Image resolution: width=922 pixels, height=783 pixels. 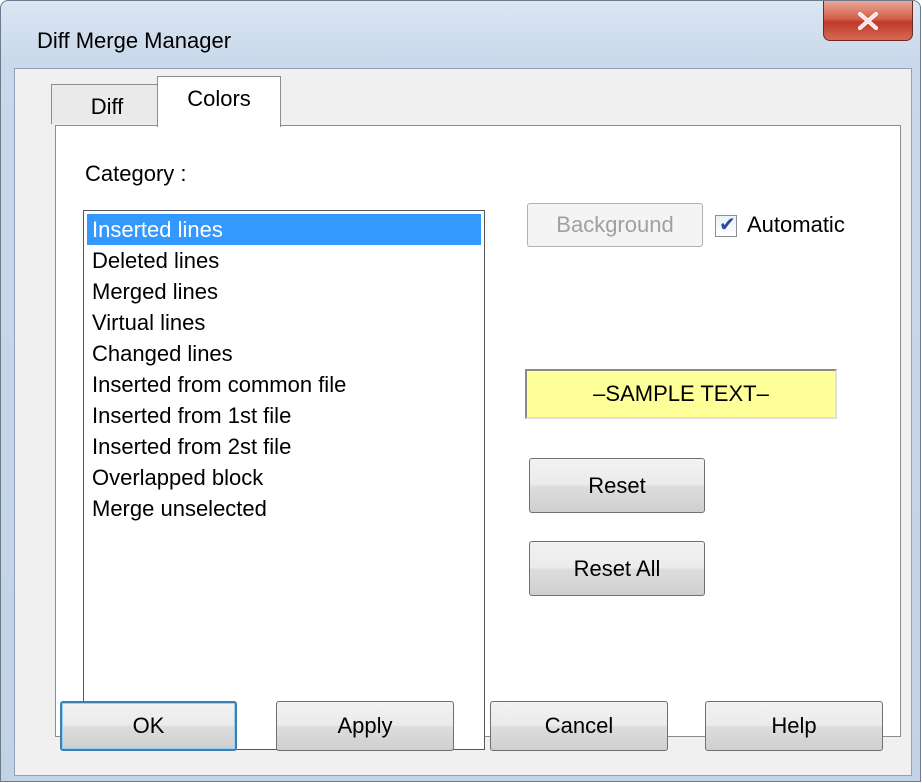 I want to click on reset-button-label: Reset, so click(x=617, y=485).